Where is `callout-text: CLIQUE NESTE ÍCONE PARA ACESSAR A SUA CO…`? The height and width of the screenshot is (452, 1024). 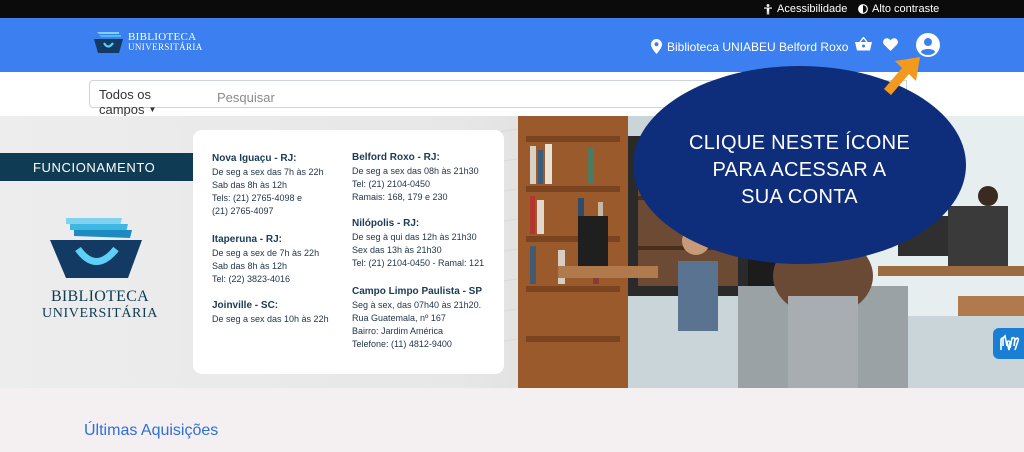 callout-text: CLIQUE NESTE ÍCONE PARA ACESSAR A SUA CO… is located at coordinates (799, 170).